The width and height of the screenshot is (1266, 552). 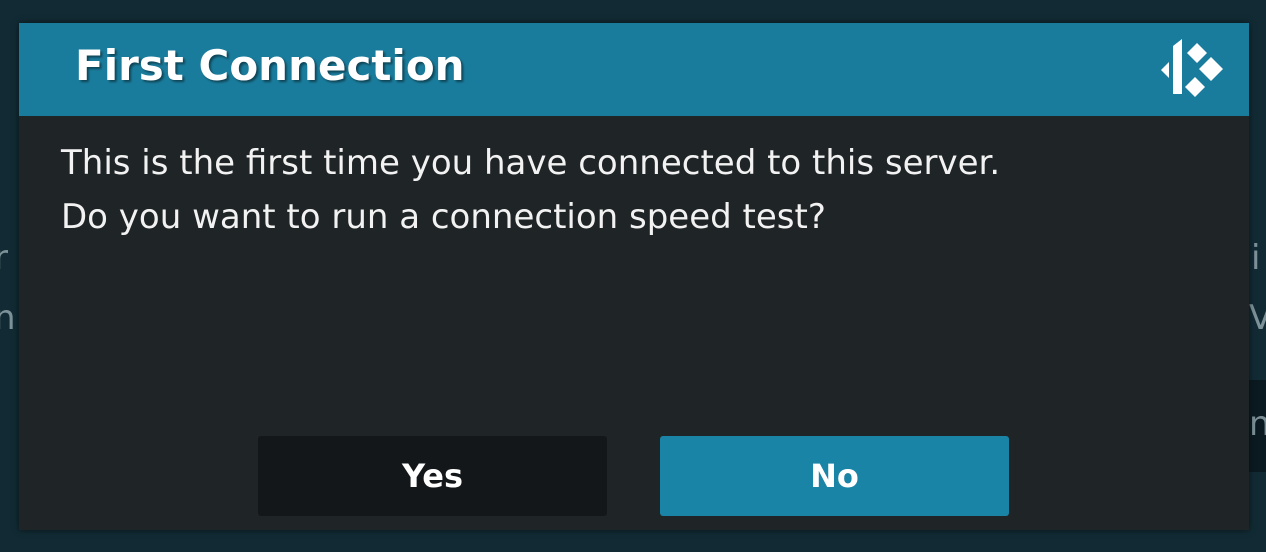 What do you see at coordinates (4, 258) in the screenshot?
I see `background-text-fragment: r` at bounding box center [4, 258].